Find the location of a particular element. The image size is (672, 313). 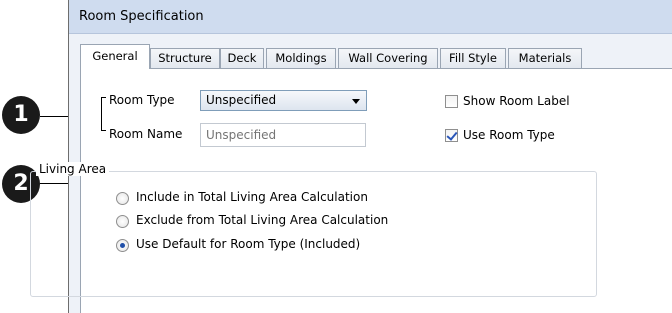

tab-general: General is located at coordinates (115, 56).